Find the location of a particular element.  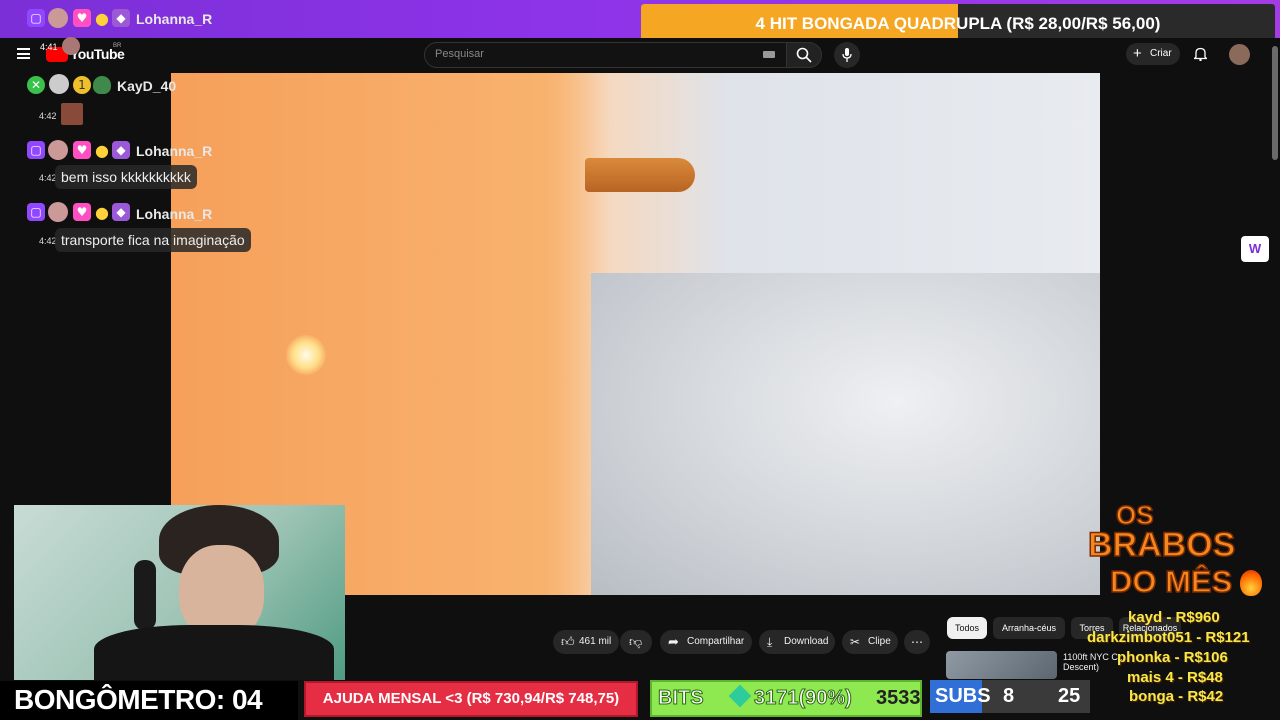

plus-icon: + is located at coordinates (1137, 53).